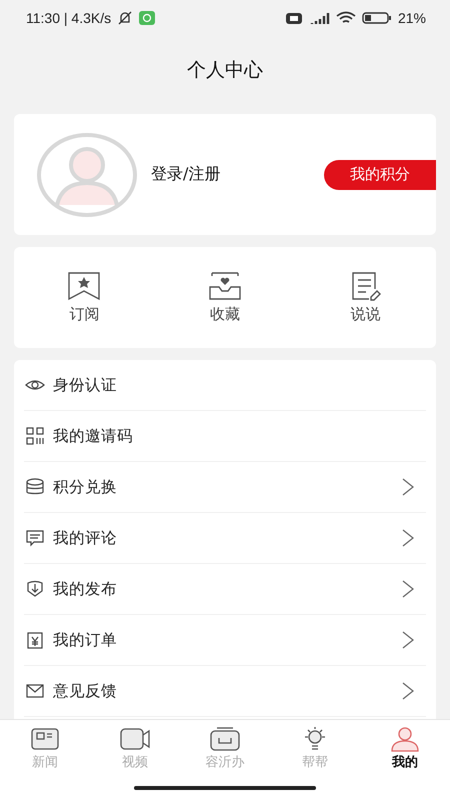  I want to click on shortcut-label: 说说, so click(365, 314).